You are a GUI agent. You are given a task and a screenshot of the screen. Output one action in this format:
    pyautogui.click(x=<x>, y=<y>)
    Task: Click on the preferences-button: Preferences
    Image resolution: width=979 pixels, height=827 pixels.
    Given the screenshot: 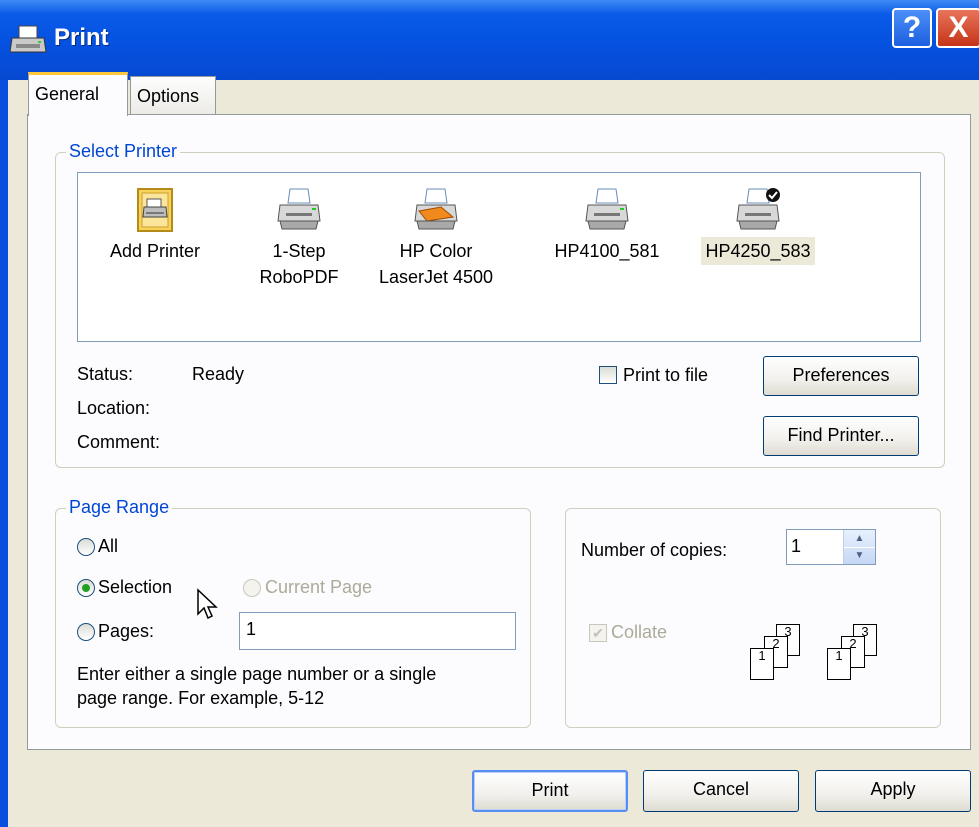 What is the action you would take?
    pyautogui.click(x=841, y=376)
    